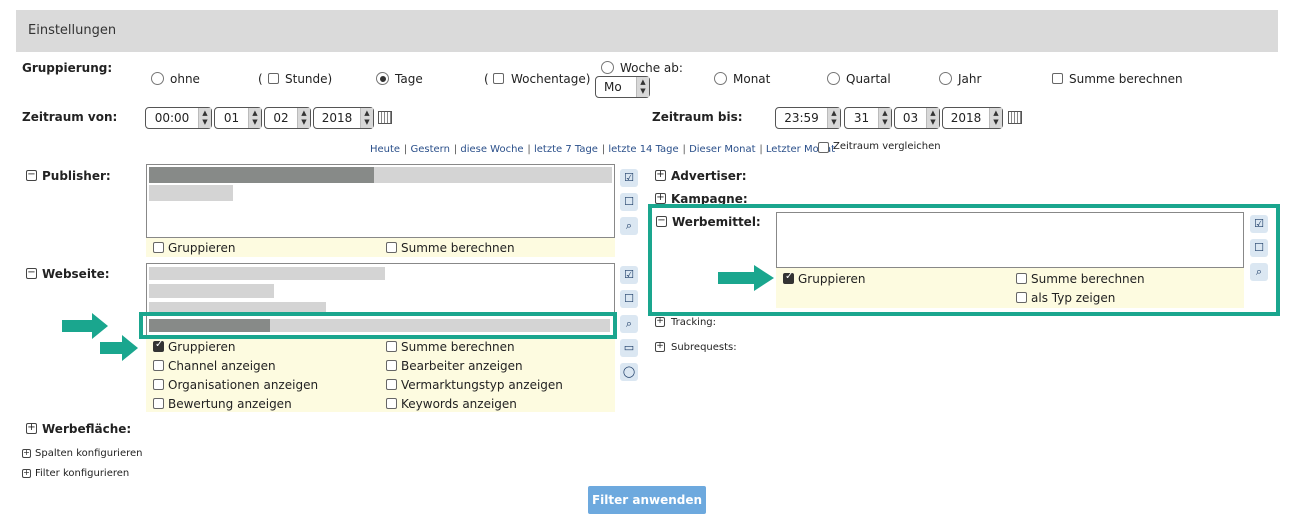  What do you see at coordinates (158, 365) in the screenshot?
I see `checkbox-channel` at bounding box center [158, 365].